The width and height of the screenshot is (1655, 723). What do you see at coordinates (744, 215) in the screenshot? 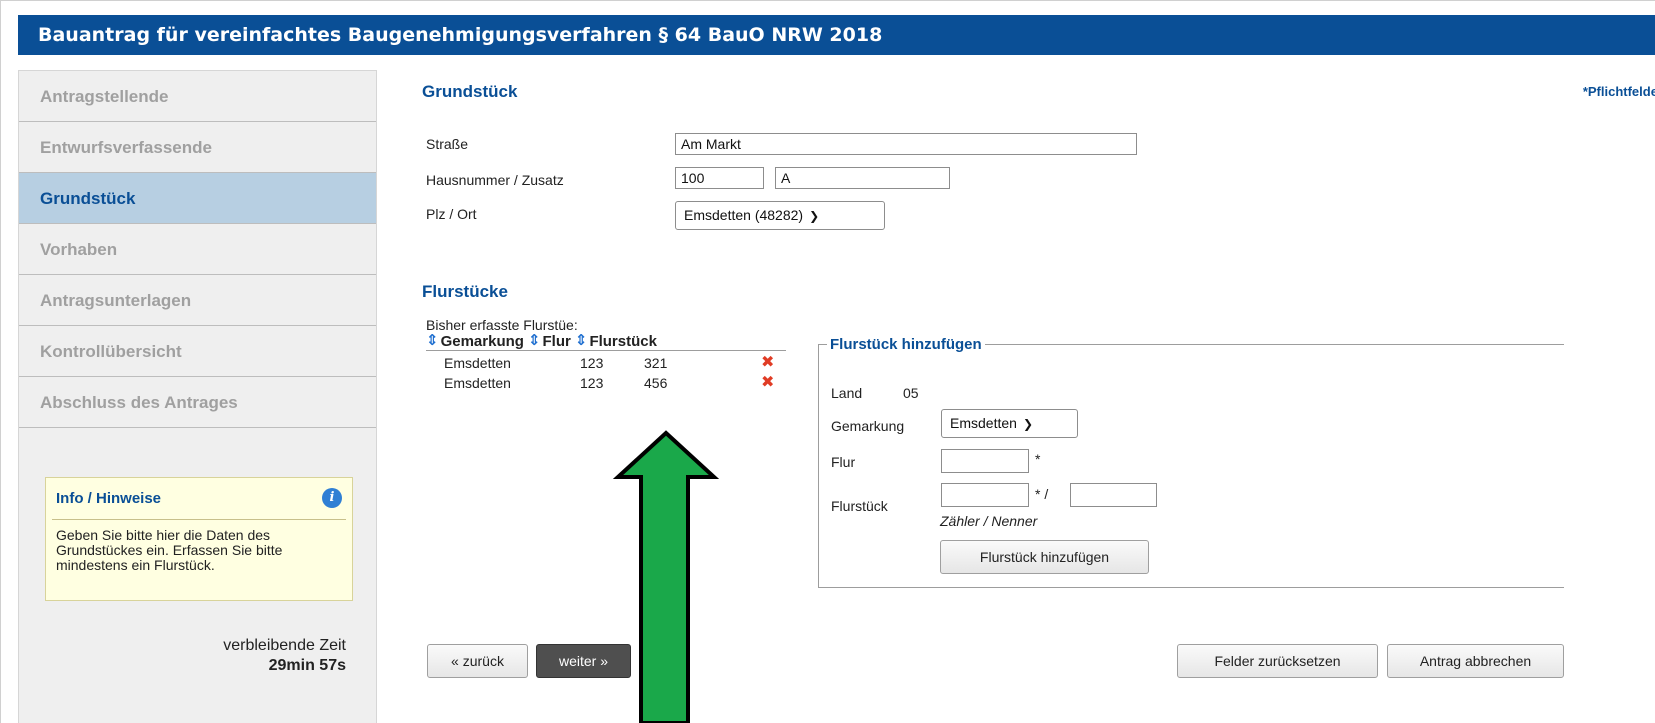
I see `city-select-value: Emsdetten (48282)` at bounding box center [744, 215].